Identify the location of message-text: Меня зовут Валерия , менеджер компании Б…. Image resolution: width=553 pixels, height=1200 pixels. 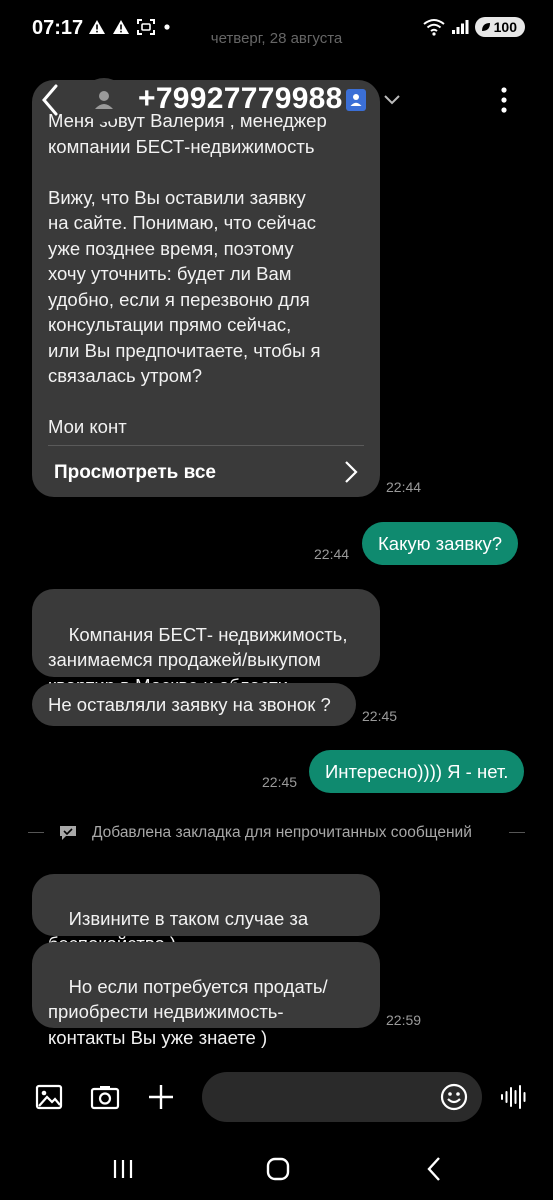
(187, 273).